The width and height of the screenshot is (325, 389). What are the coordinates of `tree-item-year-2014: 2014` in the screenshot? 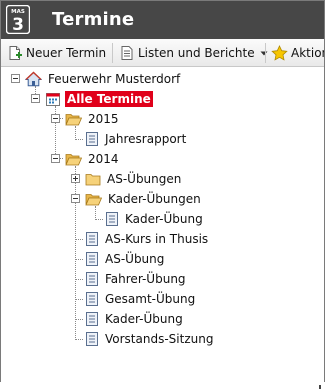 It's located at (93, 159).